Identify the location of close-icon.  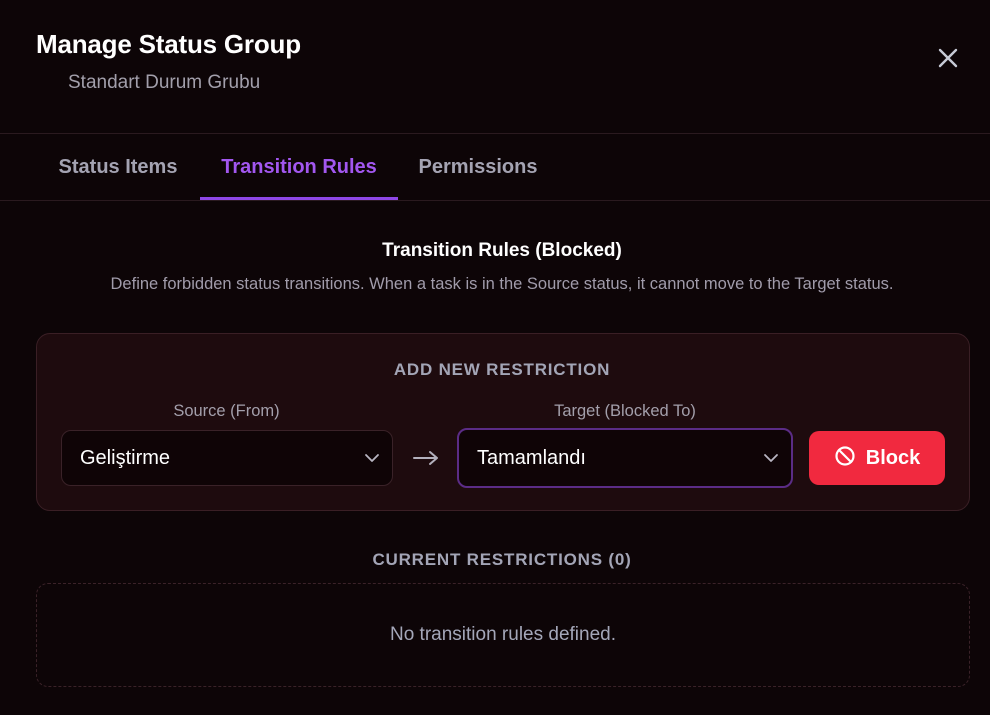
(948, 60).